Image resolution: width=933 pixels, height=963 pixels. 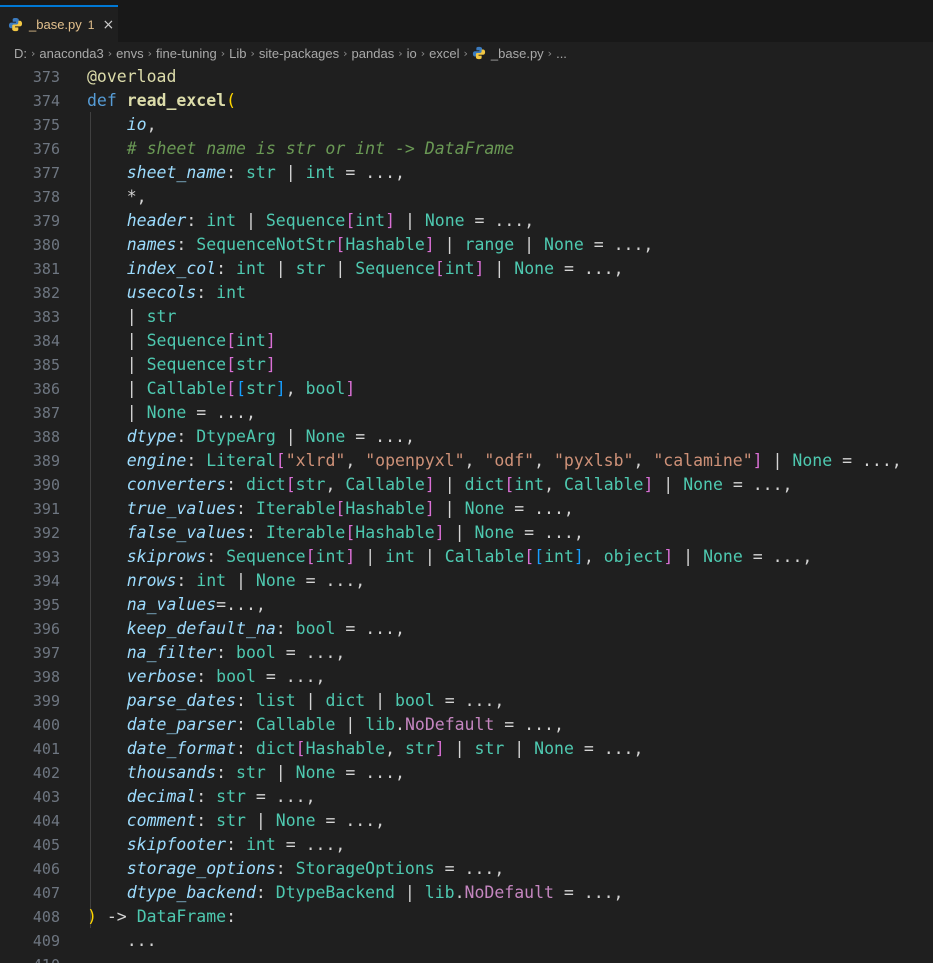 What do you see at coordinates (246, 773) in the screenshot?
I see `code-text: thousands: str | None = ...,` at bounding box center [246, 773].